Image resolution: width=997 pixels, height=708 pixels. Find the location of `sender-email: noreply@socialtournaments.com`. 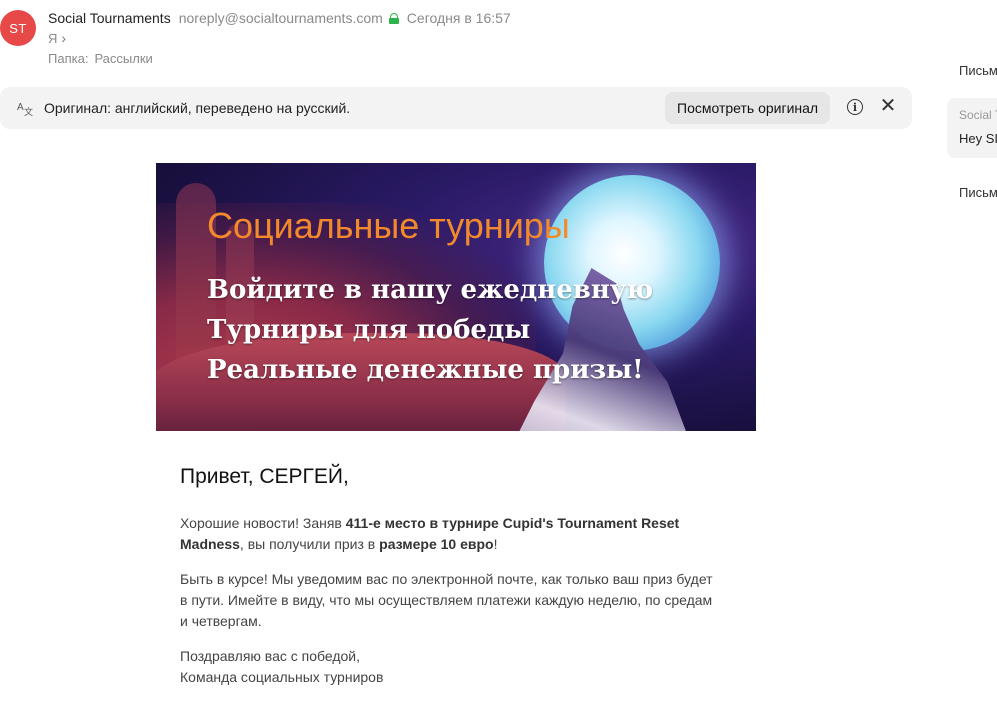

sender-email: noreply@socialtournaments.com is located at coordinates (281, 18).